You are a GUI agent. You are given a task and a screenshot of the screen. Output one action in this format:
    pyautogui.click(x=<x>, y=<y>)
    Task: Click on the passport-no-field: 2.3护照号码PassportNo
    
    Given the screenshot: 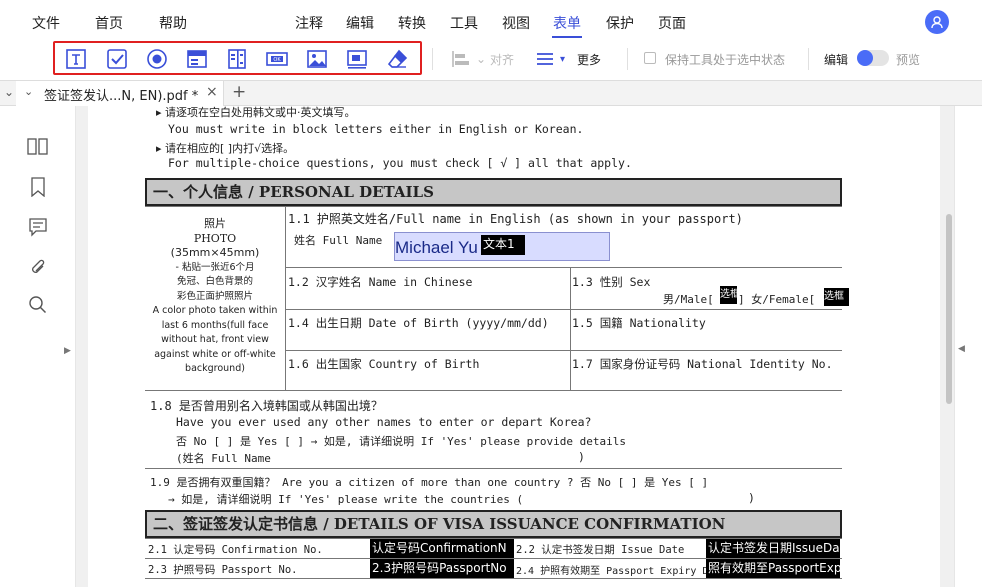 What is the action you would take?
    pyautogui.click(x=442, y=568)
    